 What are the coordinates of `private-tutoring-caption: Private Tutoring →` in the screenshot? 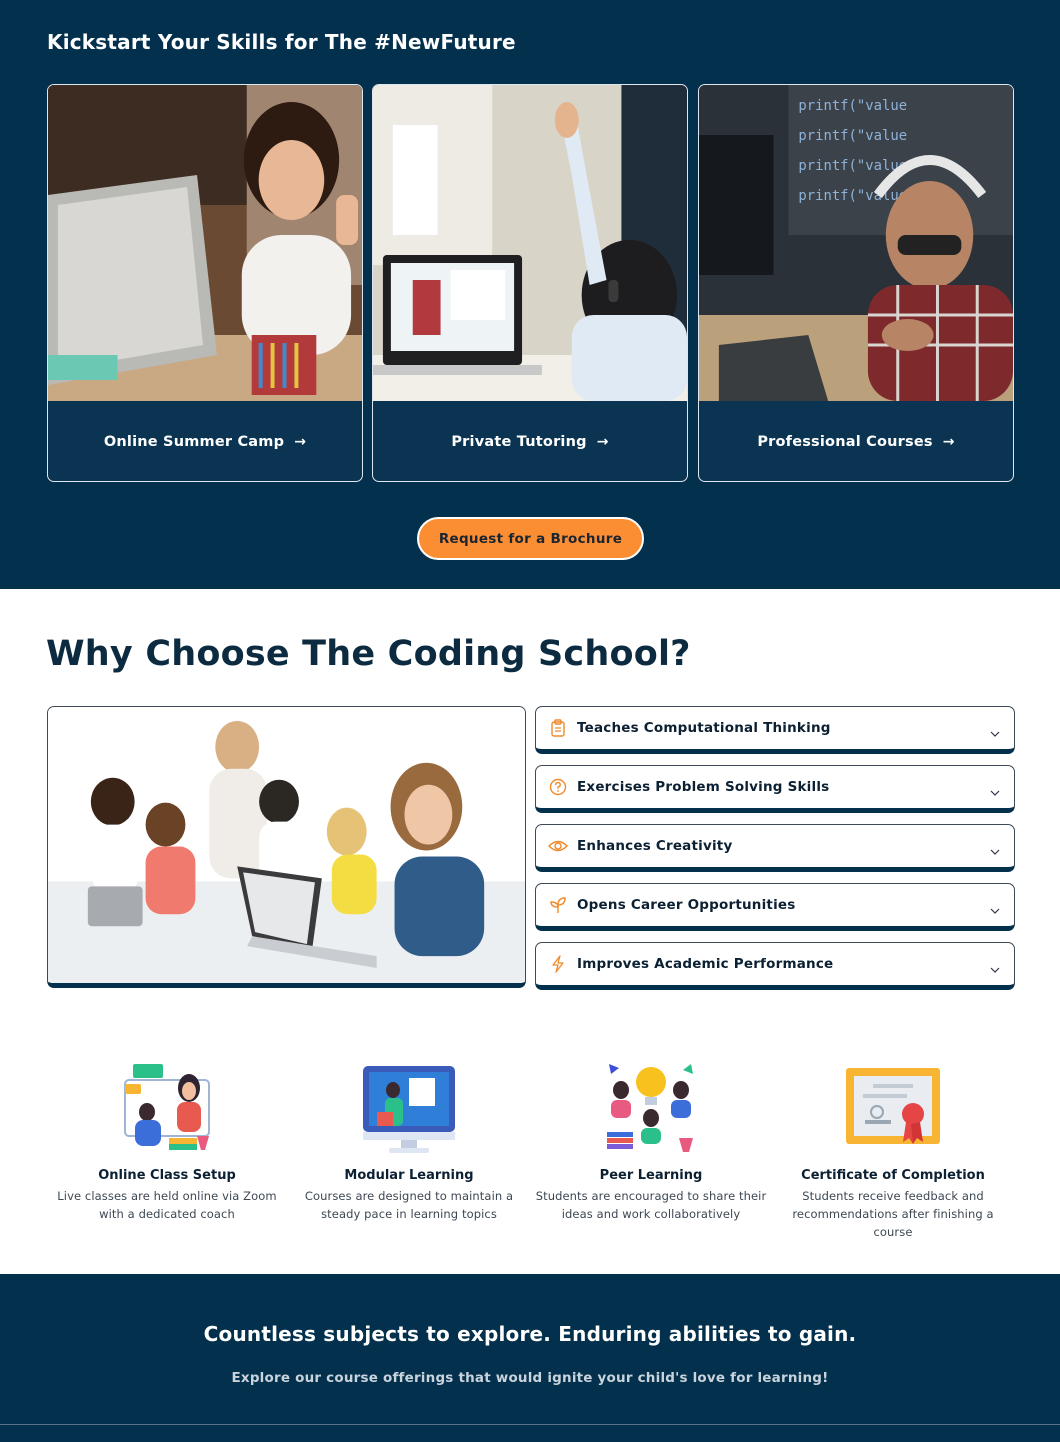 It's located at (530, 441).